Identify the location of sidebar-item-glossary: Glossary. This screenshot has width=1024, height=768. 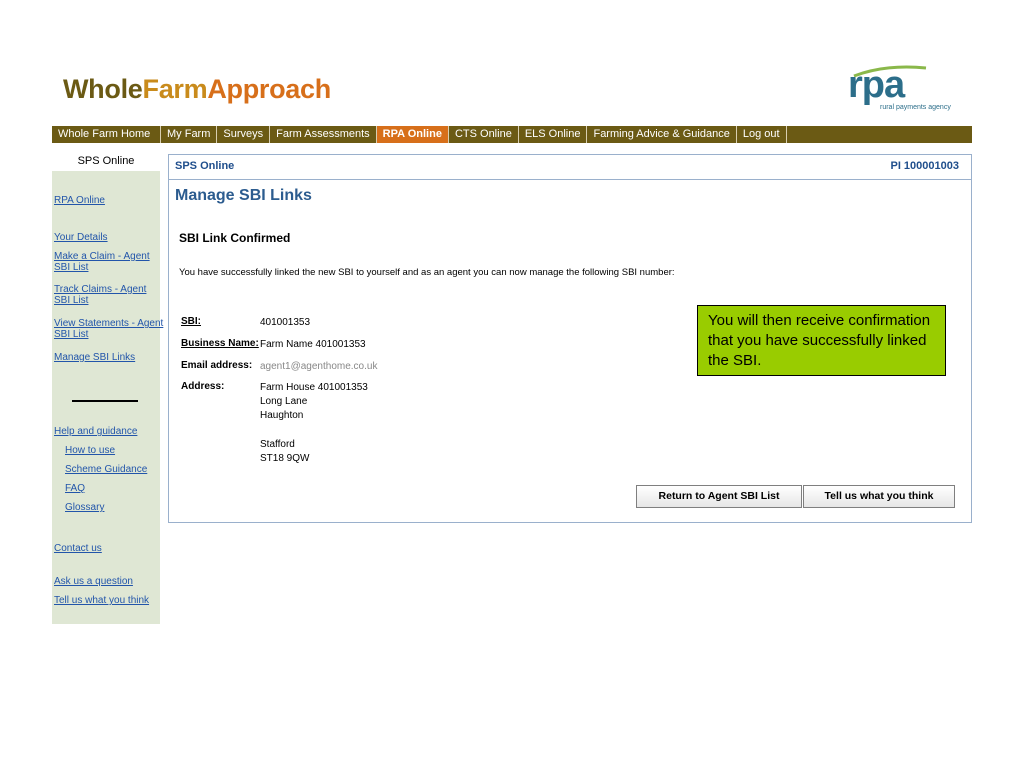
(79, 507).